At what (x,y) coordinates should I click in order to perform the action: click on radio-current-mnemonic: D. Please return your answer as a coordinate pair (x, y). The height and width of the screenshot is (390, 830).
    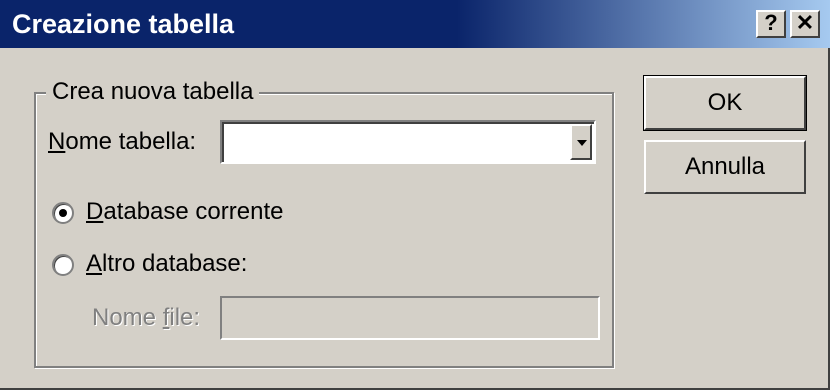
    Looking at the image, I should click on (95, 211).